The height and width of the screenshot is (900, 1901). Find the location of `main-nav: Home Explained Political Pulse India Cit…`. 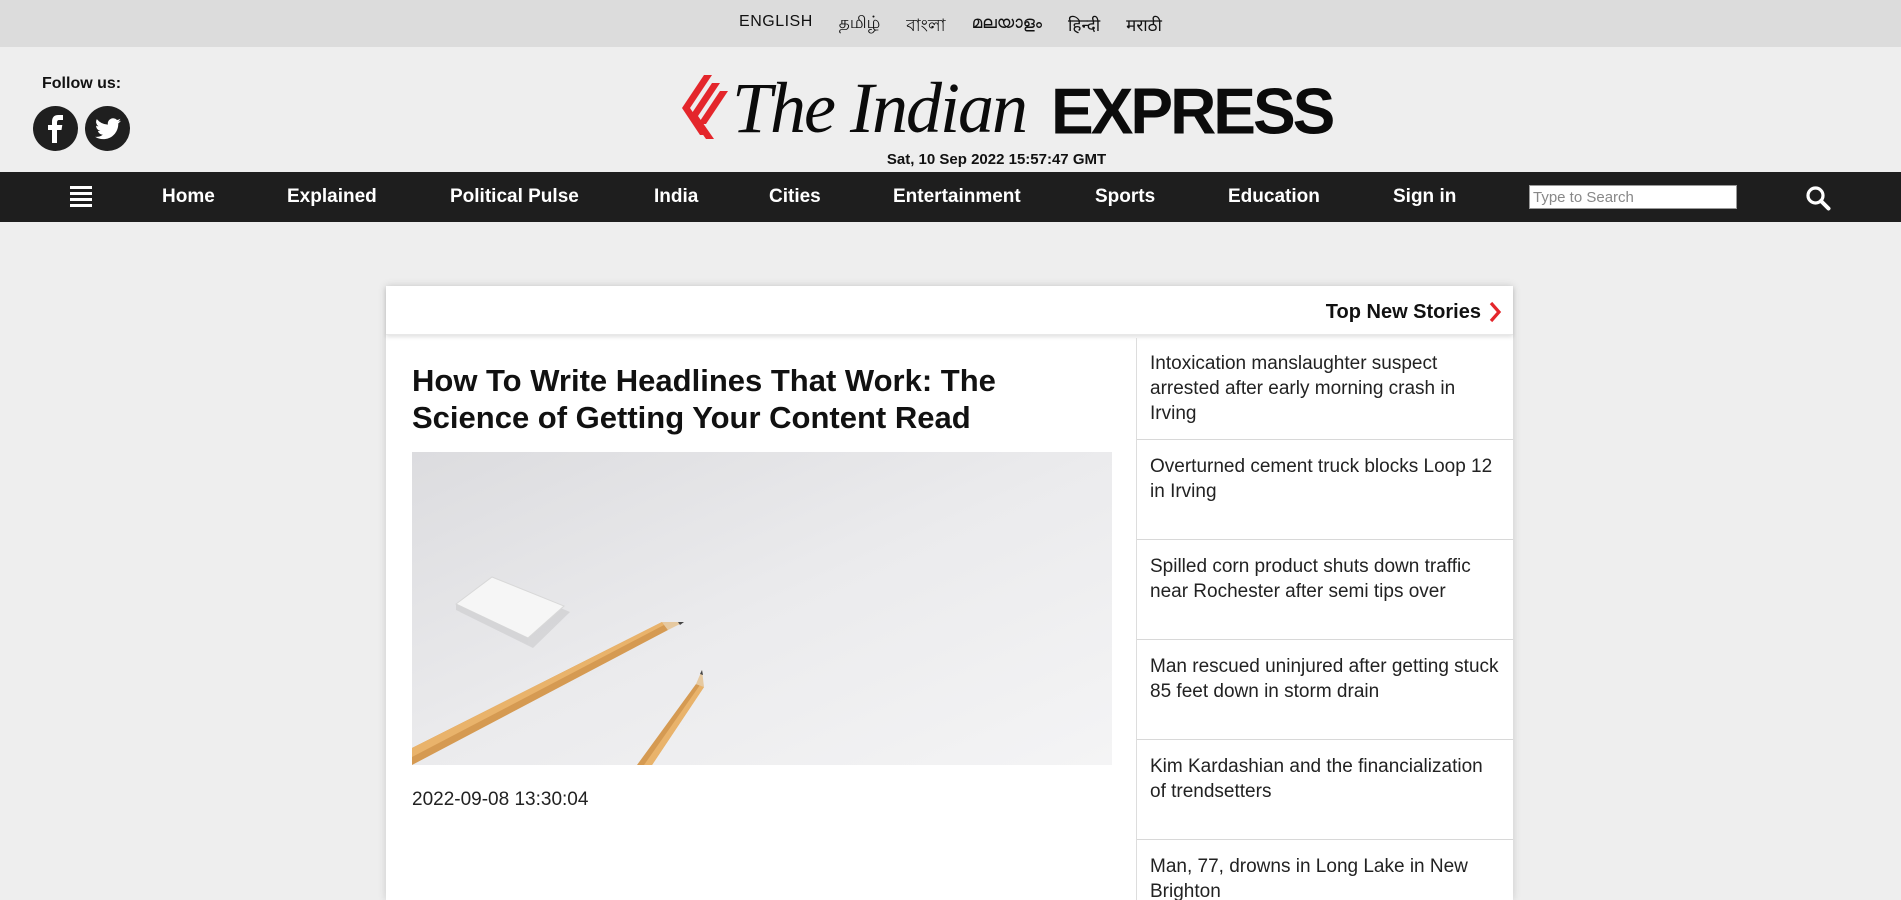

main-nav: Home Explained Political Pulse India Cit… is located at coordinates (950, 197).